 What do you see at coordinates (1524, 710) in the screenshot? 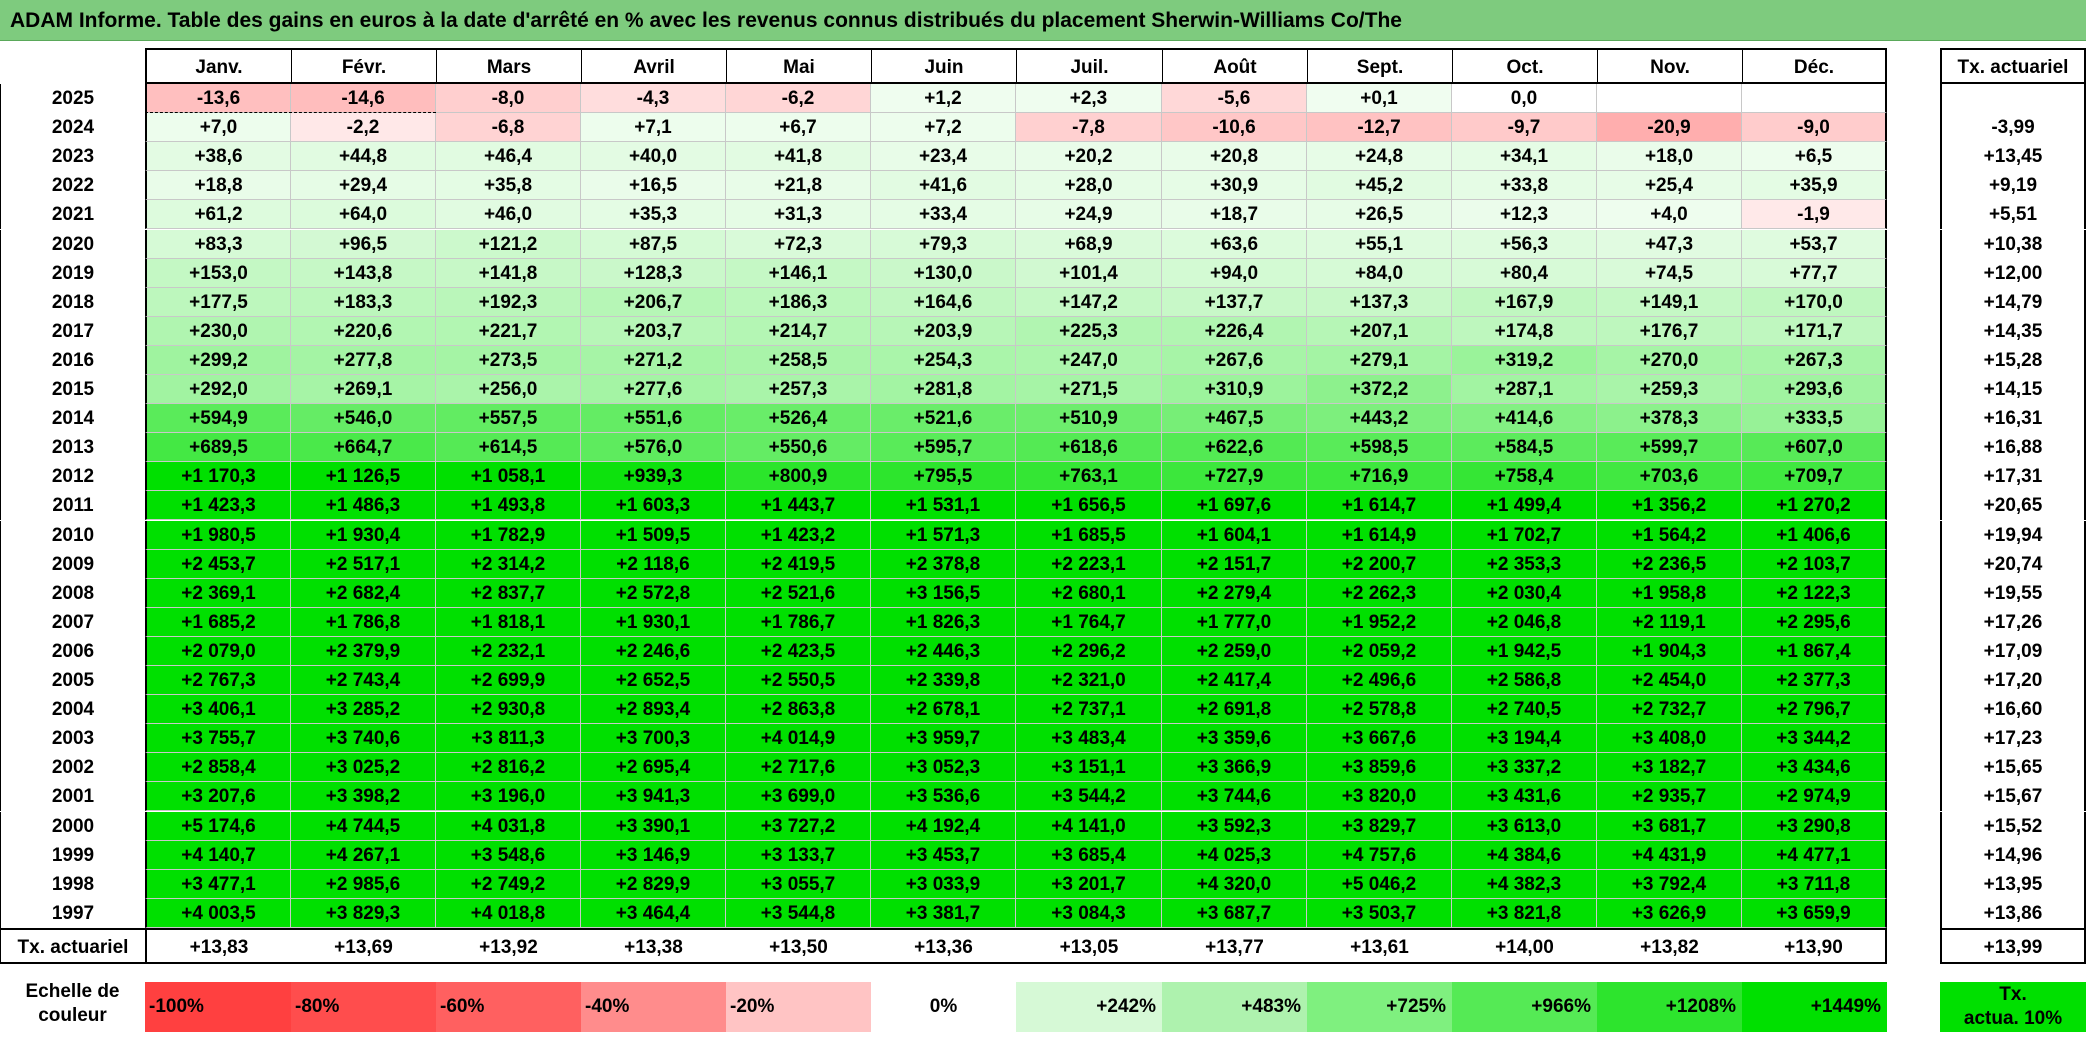
I see `gain-cell: +2 740,5` at bounding box center [1524, 710].